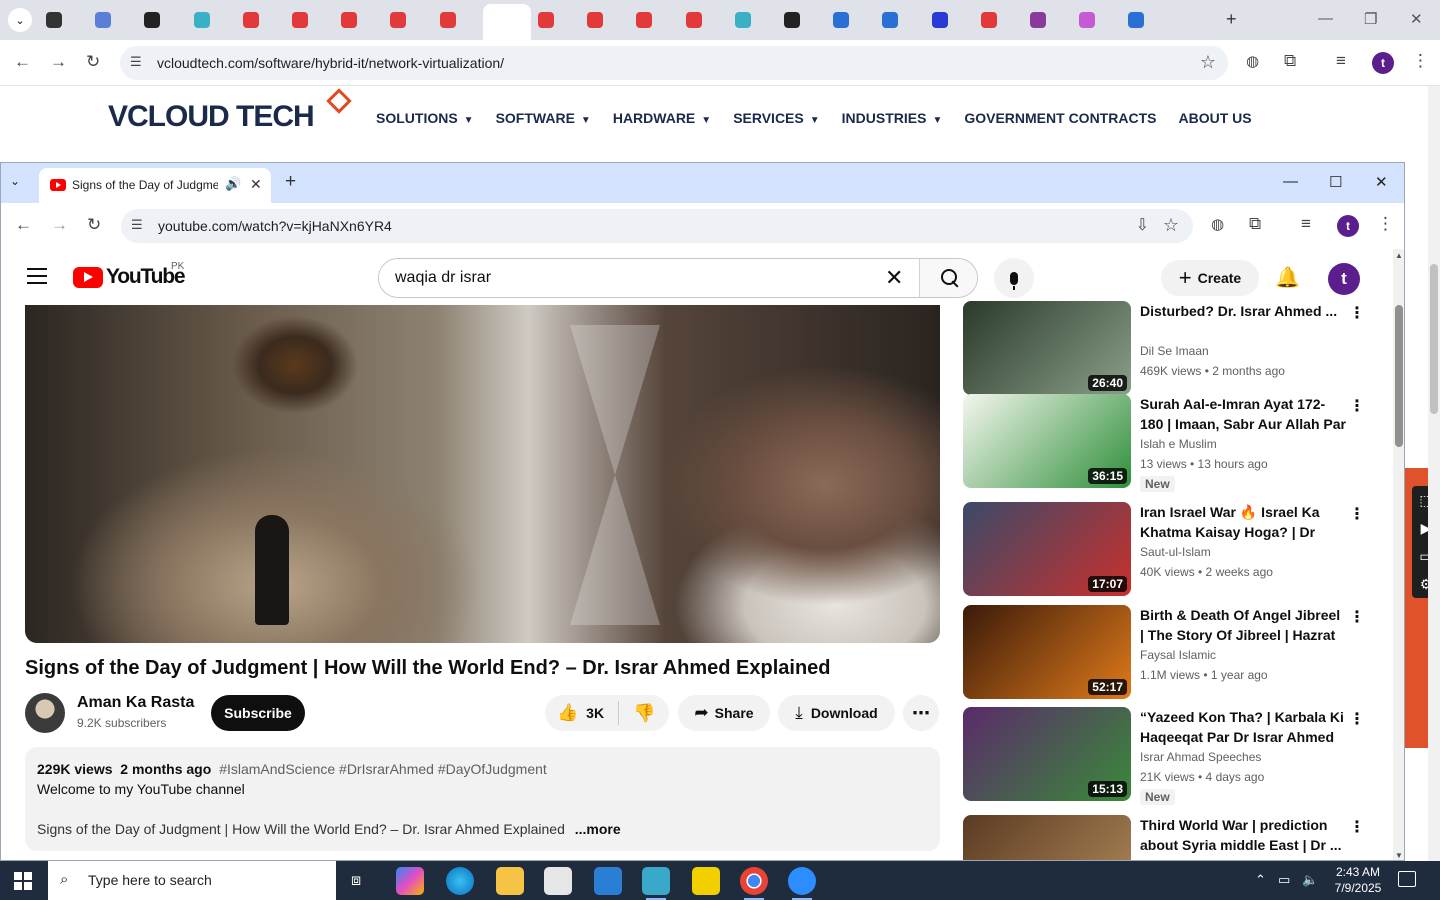 This screenshot has width=1440, height=900. What do you see at coordinates (657, 226) in the screenshot?
I see `front-address-bar: ☰ youtube.com/watch?v=kjHaNXn6YR4 ⇩ ☆` at bounding box center [657, 226].